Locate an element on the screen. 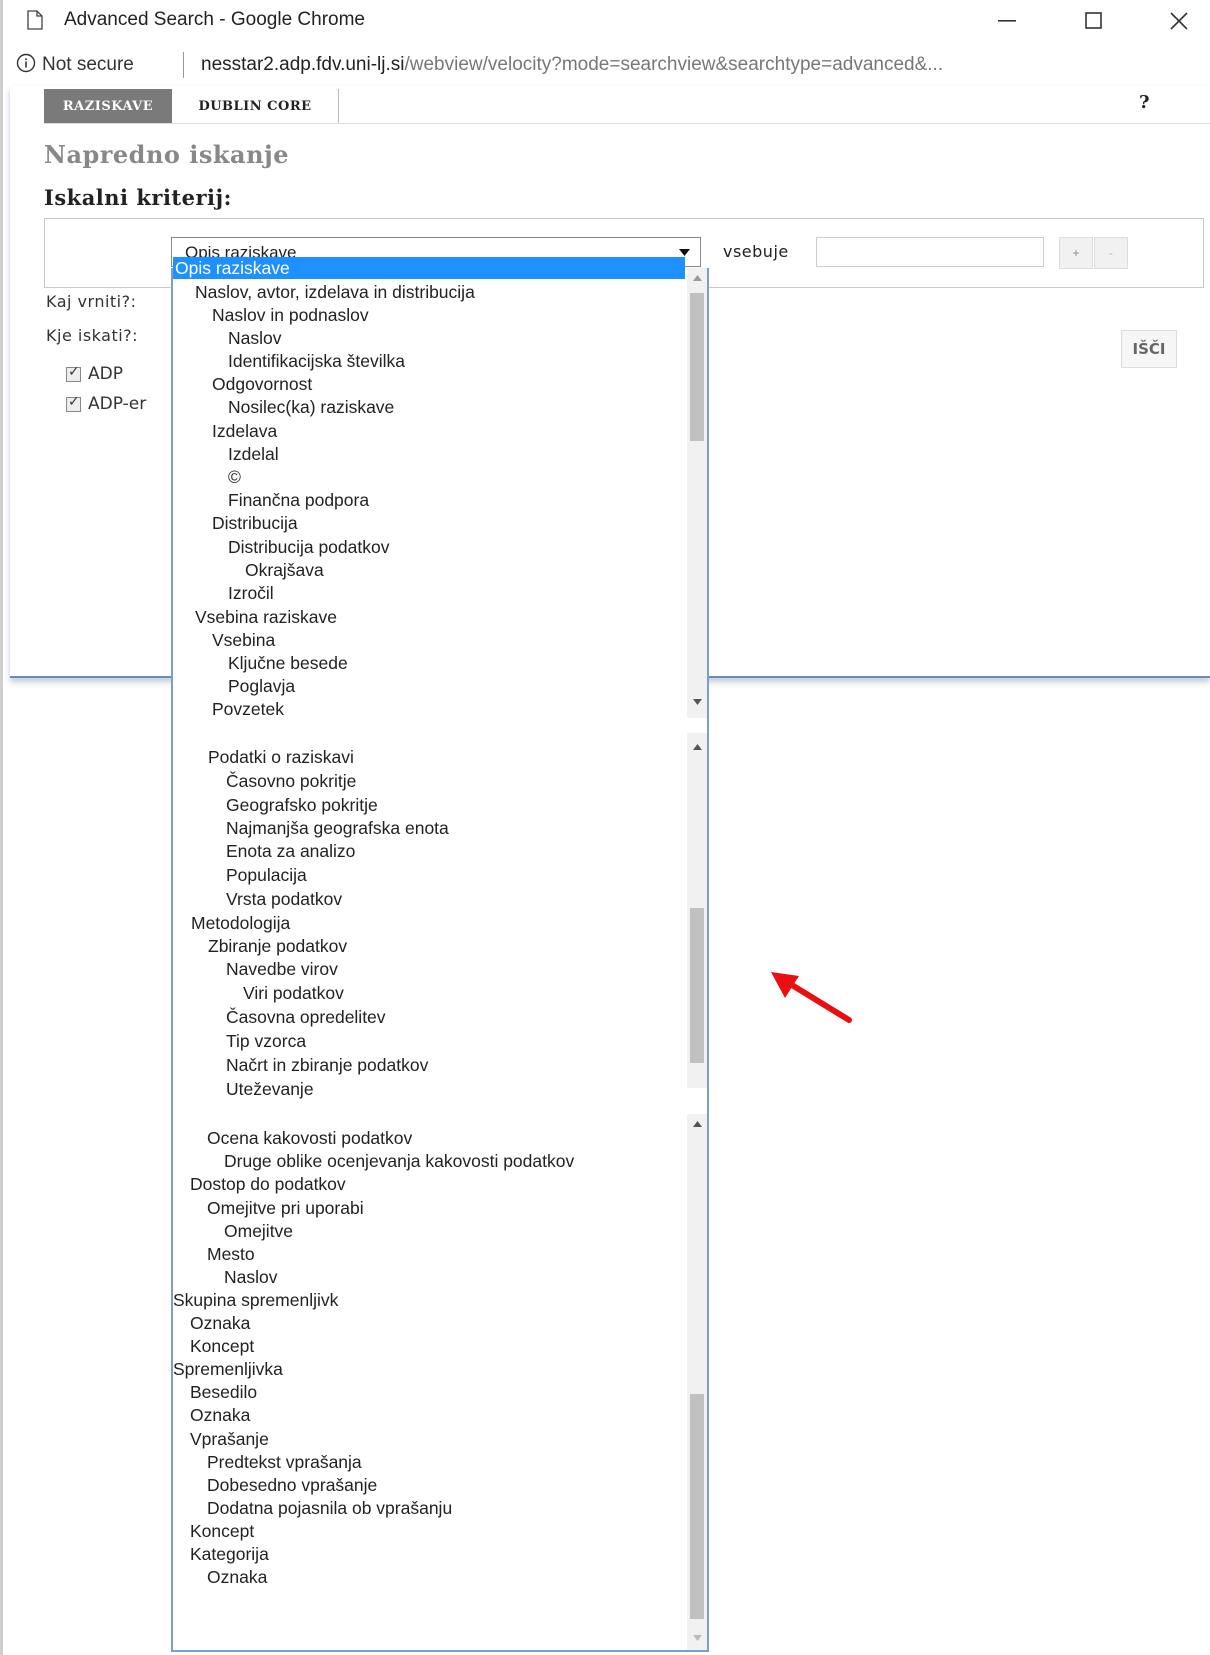 The width and height of the screenshot is (1210, 1655). dropdown-option: Identifikacijska številka is located at coordinates (316, 361).